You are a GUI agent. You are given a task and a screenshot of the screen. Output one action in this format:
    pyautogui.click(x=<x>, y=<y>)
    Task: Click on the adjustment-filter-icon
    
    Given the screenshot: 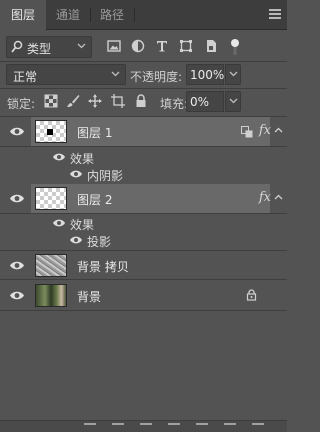 What is the action you would take?
    pyautogui.click(x=138, y=46)
    